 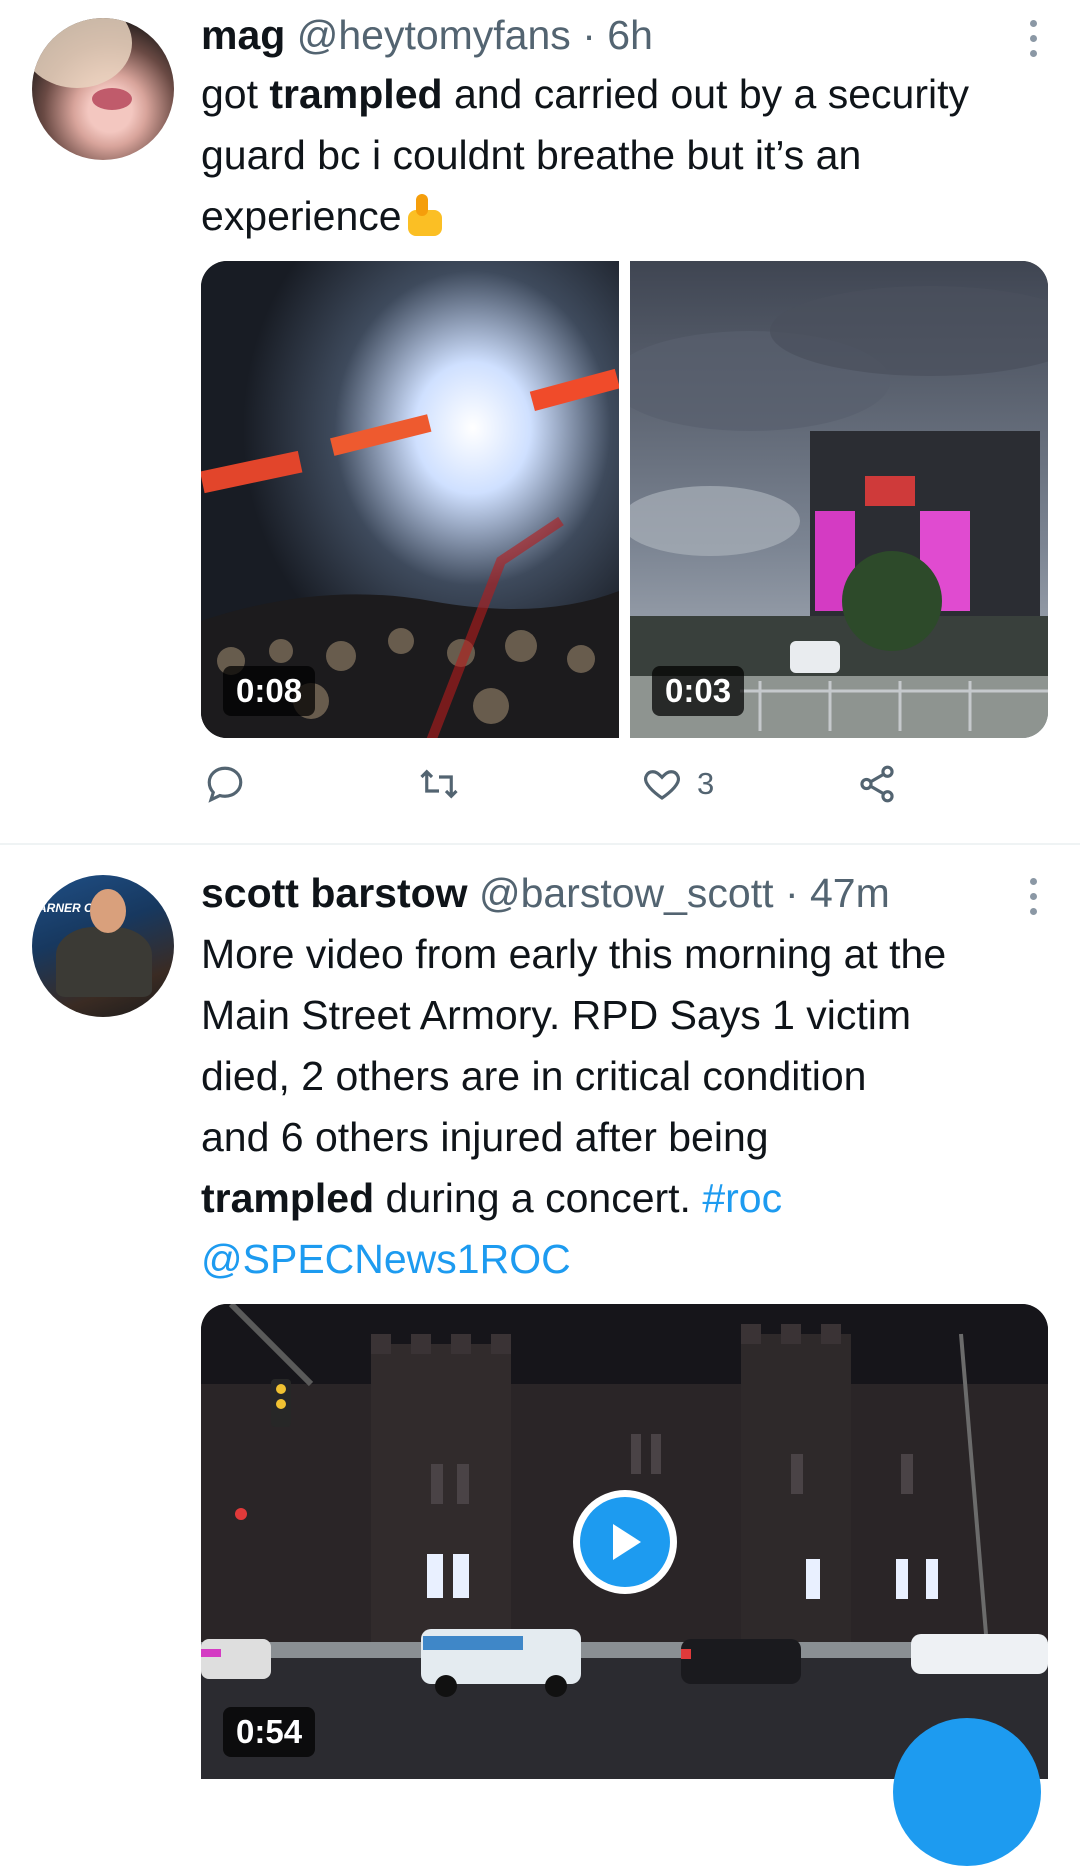 What do you see at coordinates (706, 783) in the screenshot?
I see `like-count: 3` at bounding box center [706, 783].